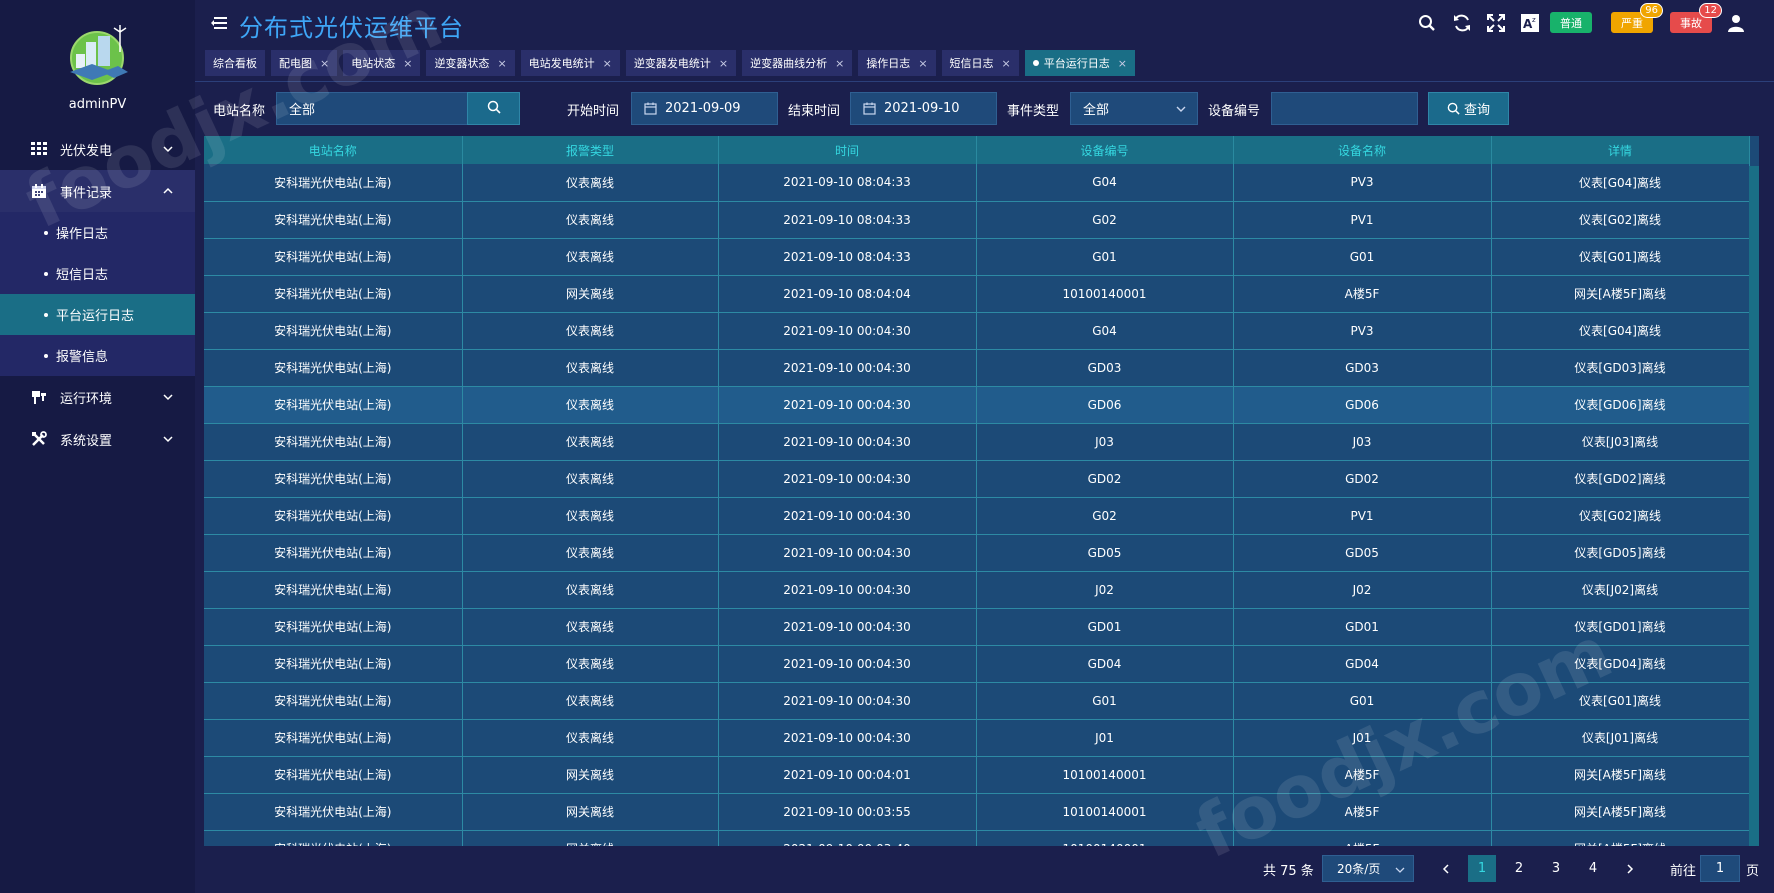  I want to click on tab-station-generation-stats: 电站发电统计 ×, so click(570, 63).